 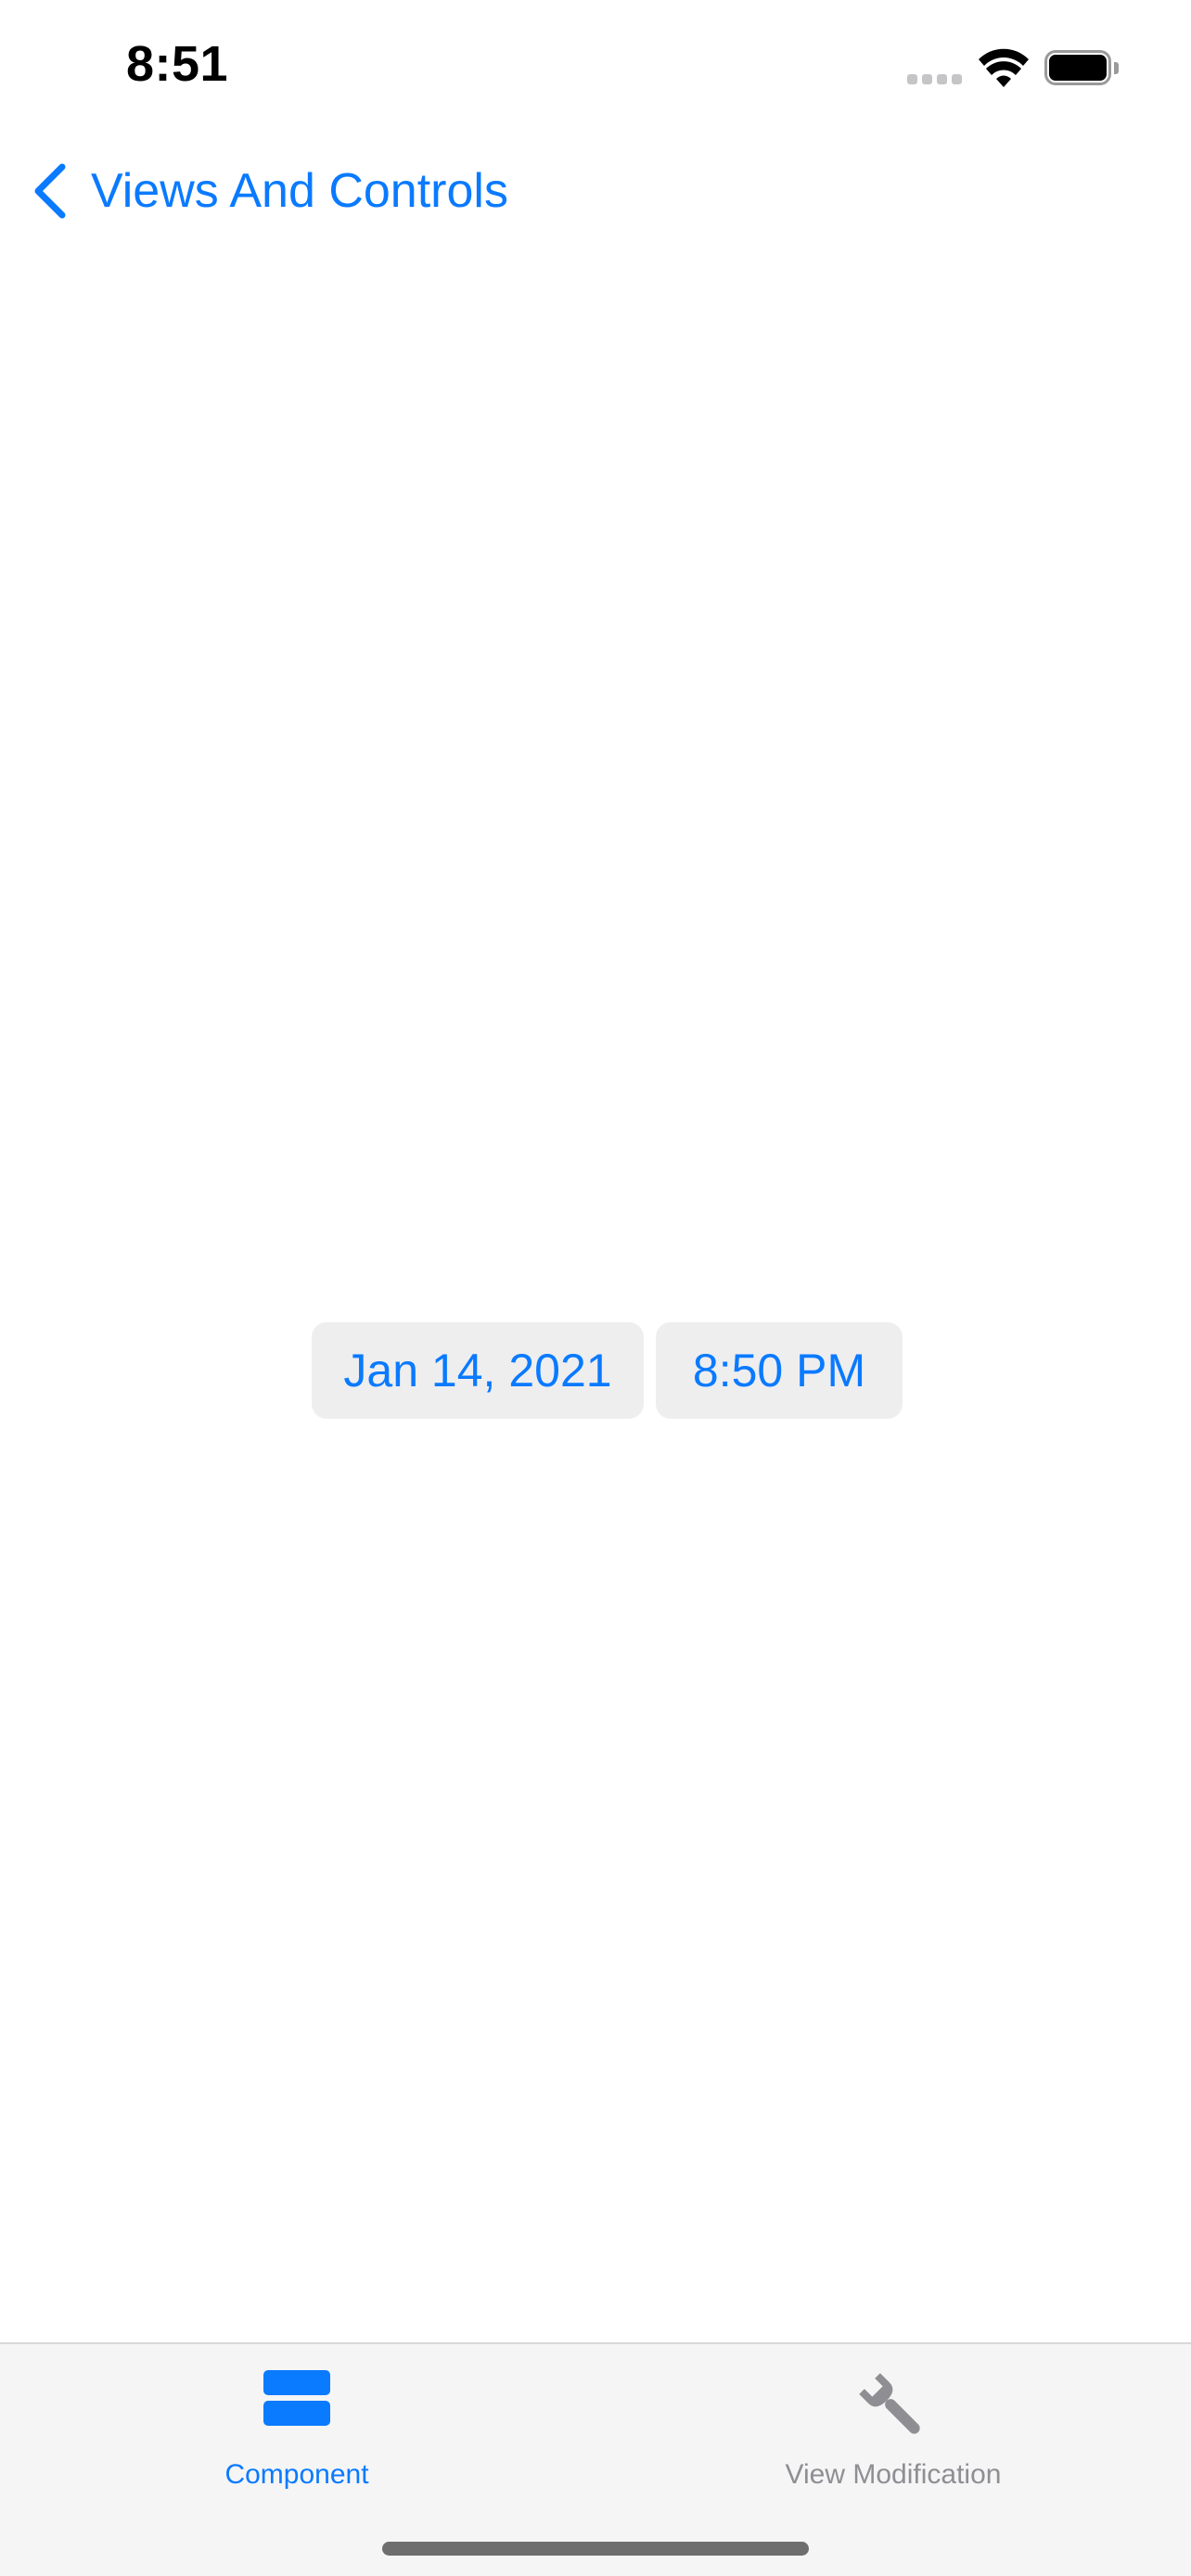 I want to click on date-picker: Jan 14, 2021 8:50 PM, so click(x=607, y=1371).